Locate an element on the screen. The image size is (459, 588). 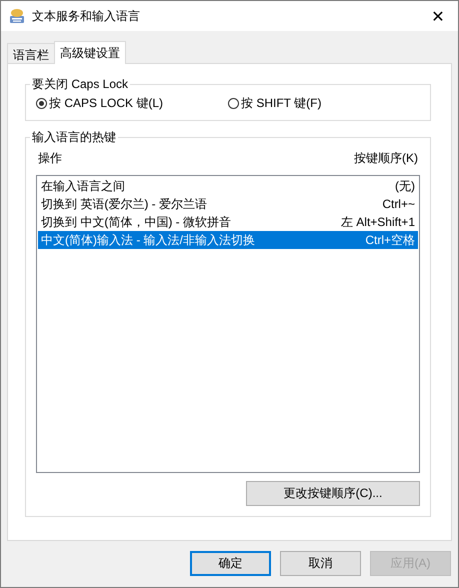
action-text: 切换到 英语(爱尔兰) - 爱尔兰语 is located at coordinates (124, 204).